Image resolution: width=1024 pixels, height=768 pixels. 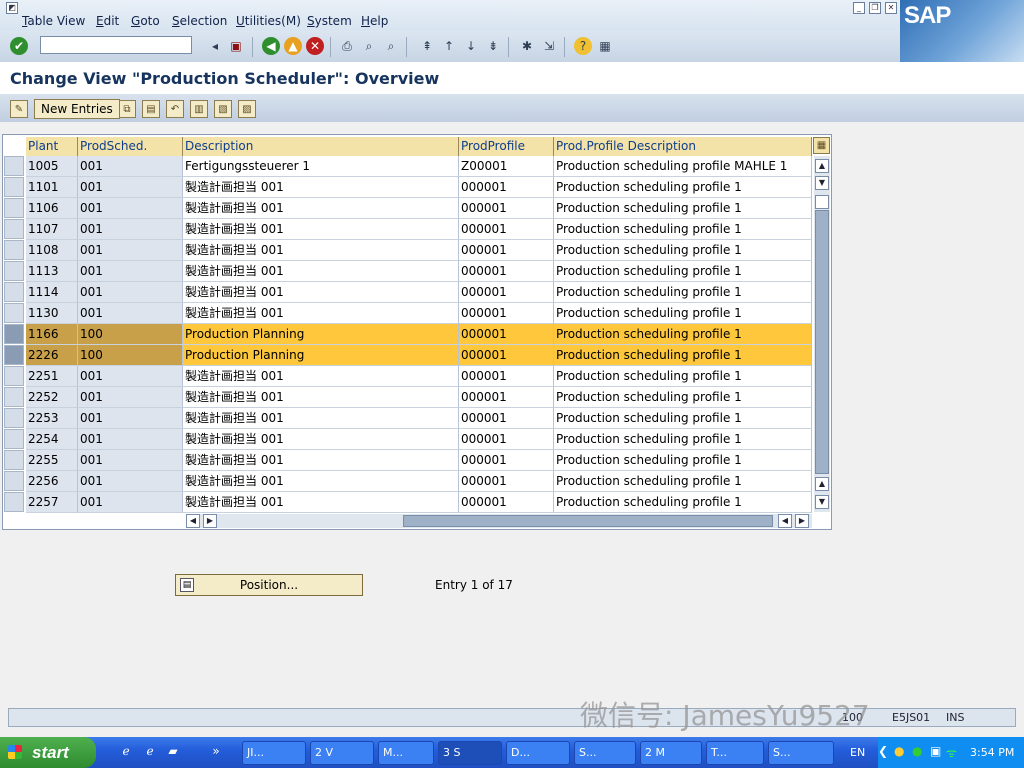 I want to click on task-3s: 3 S, so click(x=470, y=753).